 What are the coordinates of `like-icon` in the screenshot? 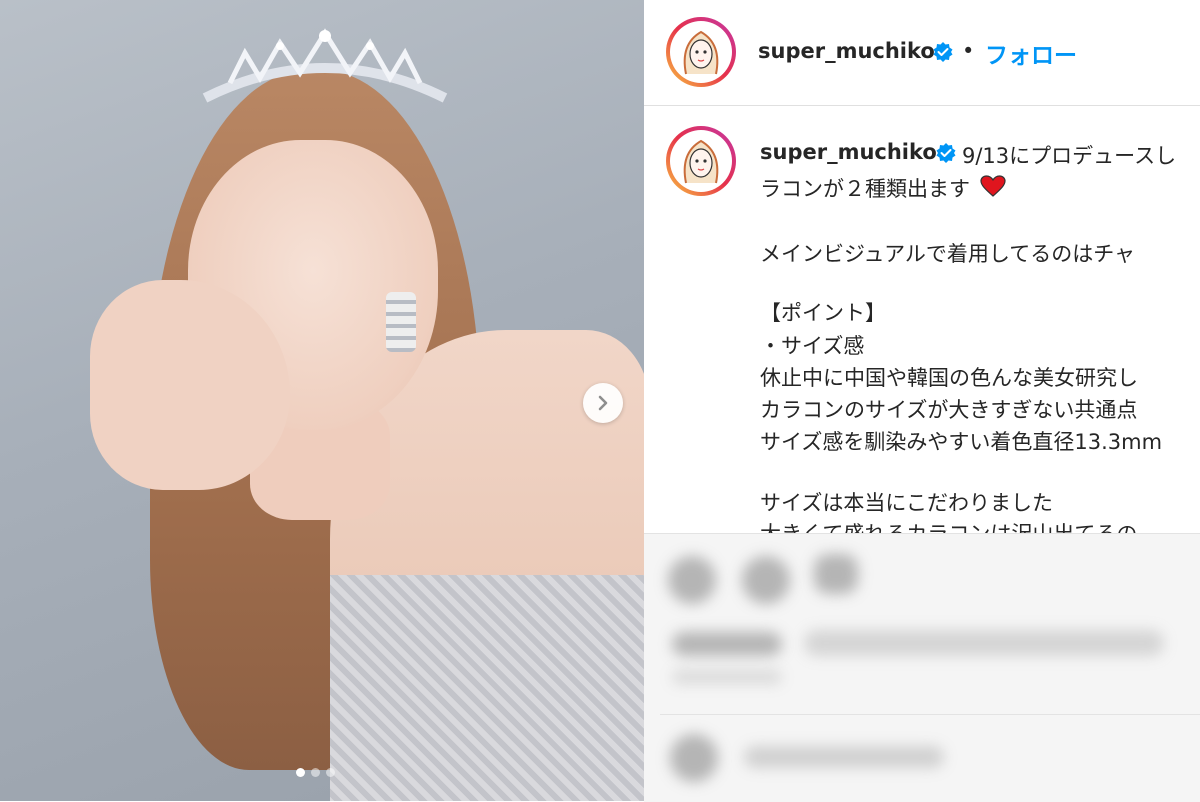 It's located at (692, 580).